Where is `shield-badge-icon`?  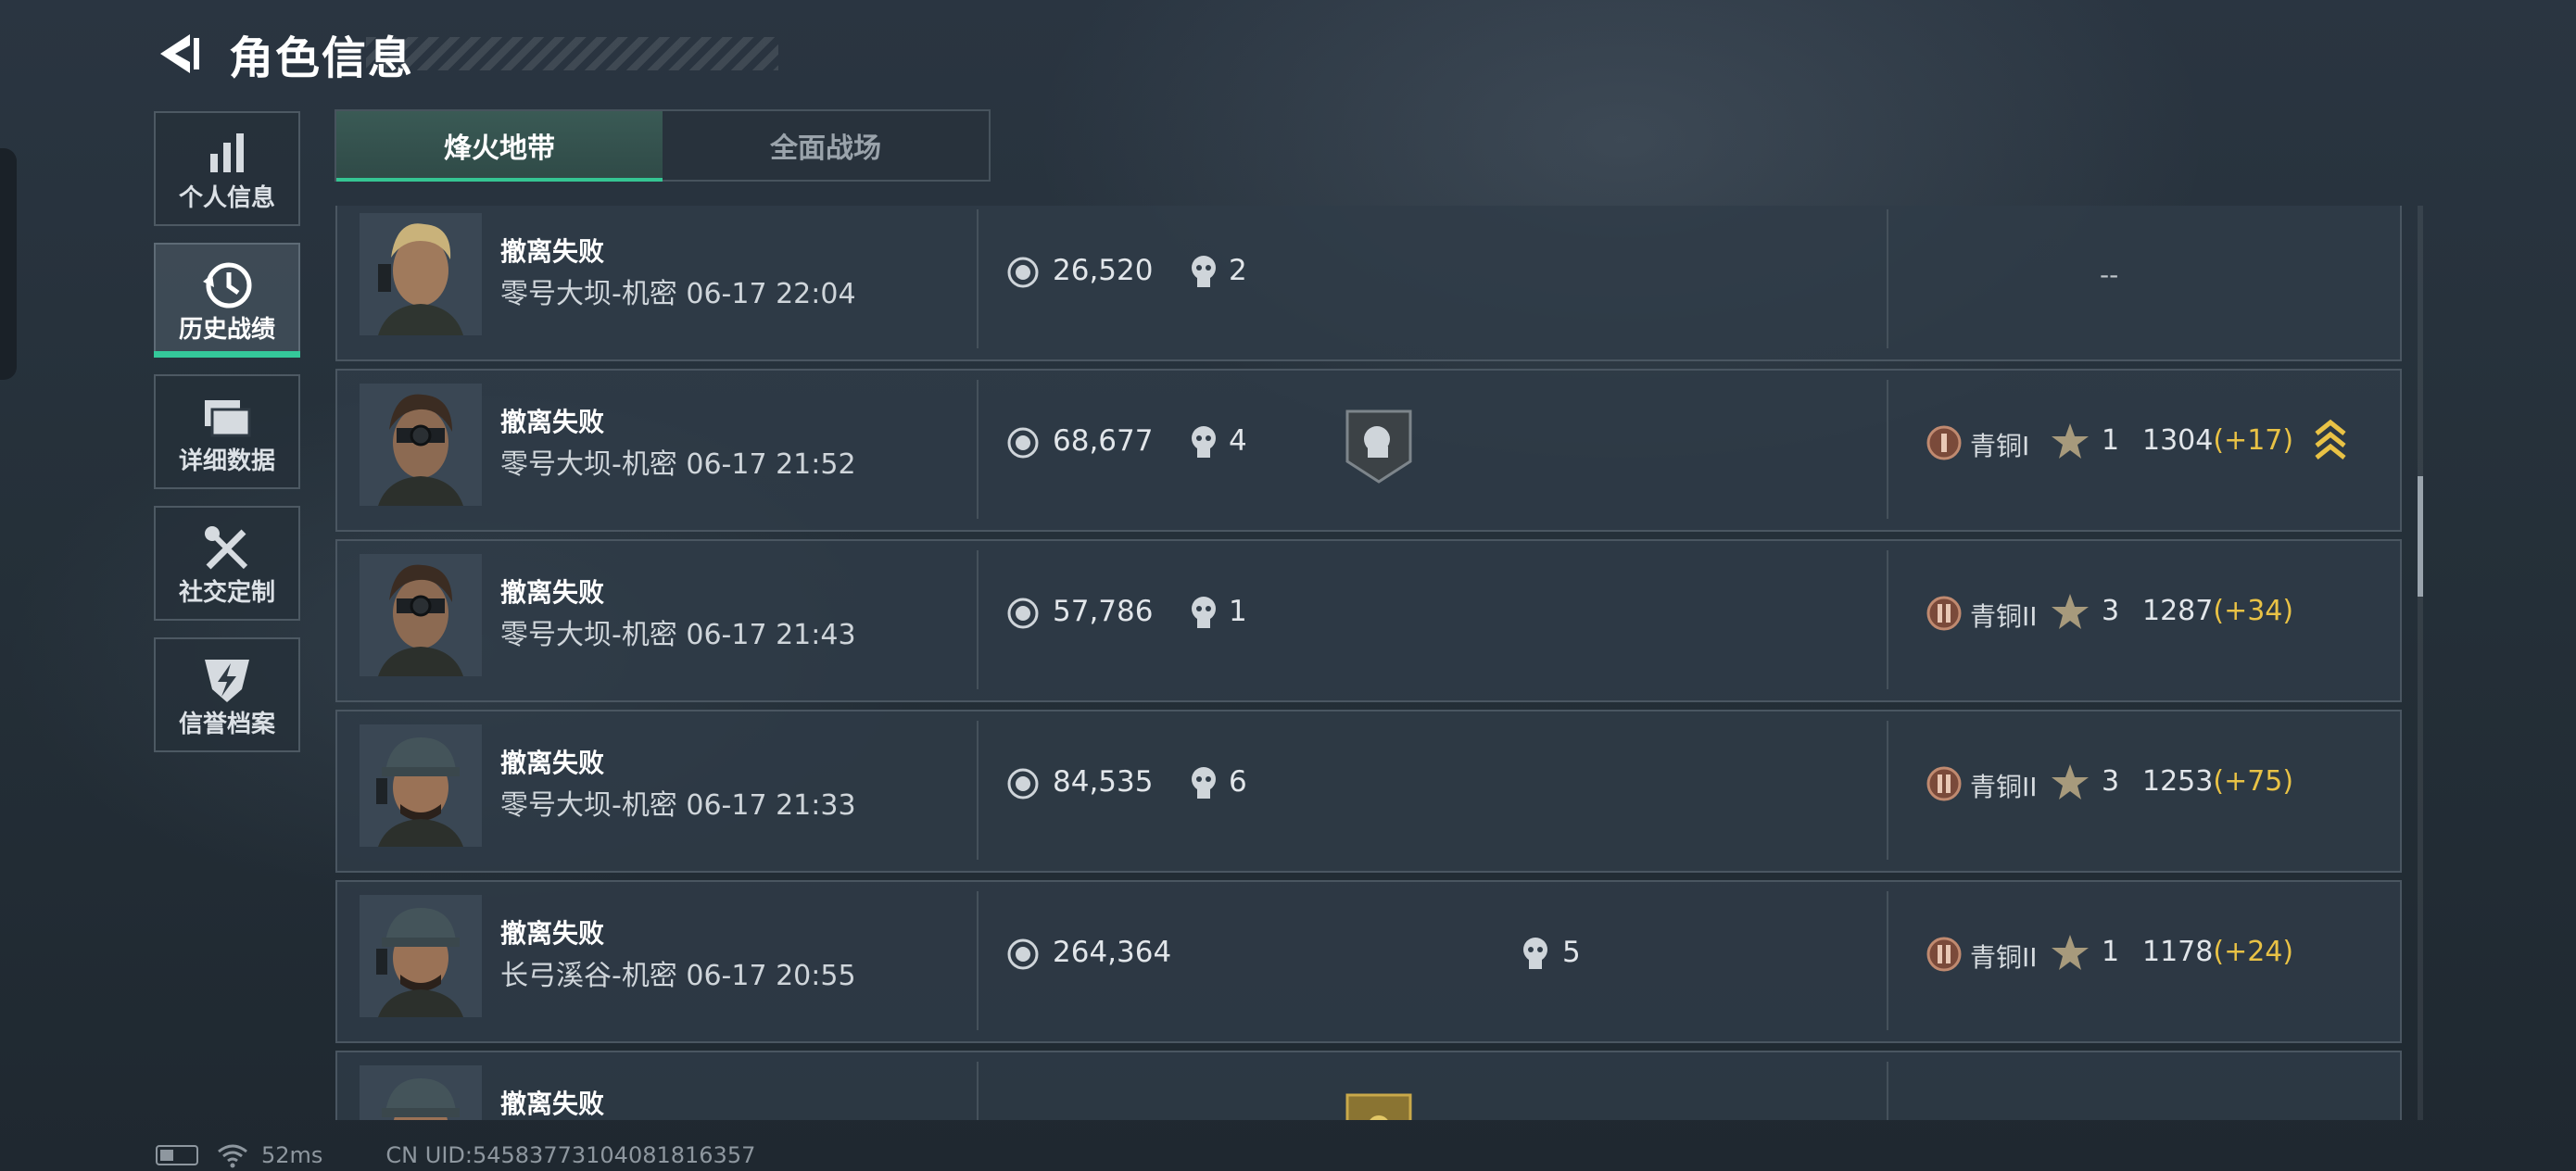 shield-badge-icon is located at coordinates (1379, 446).